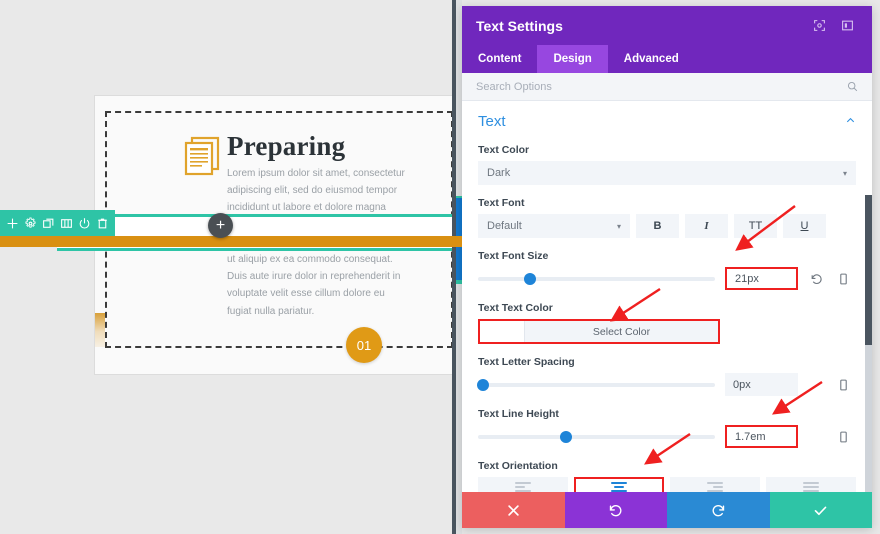 The height and width of the screenshot is (534, 880). I want to click on section-title: Text, so click(492, 121).